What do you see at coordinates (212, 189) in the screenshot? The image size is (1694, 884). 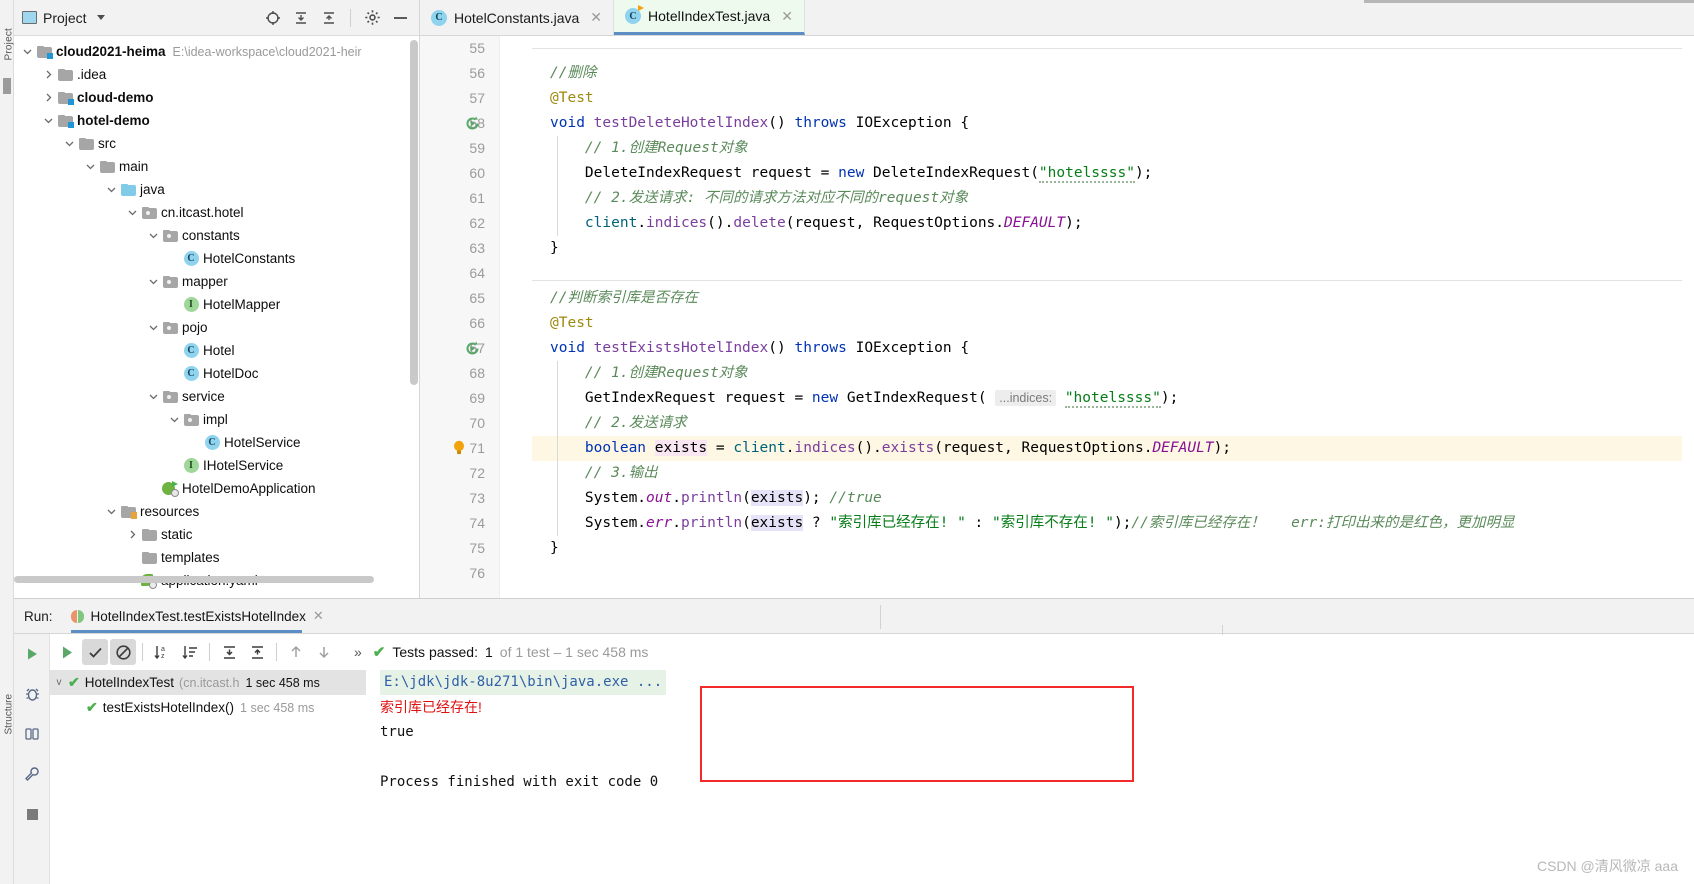 I see `tree-node-java: java` at bounding box center [212, 189].